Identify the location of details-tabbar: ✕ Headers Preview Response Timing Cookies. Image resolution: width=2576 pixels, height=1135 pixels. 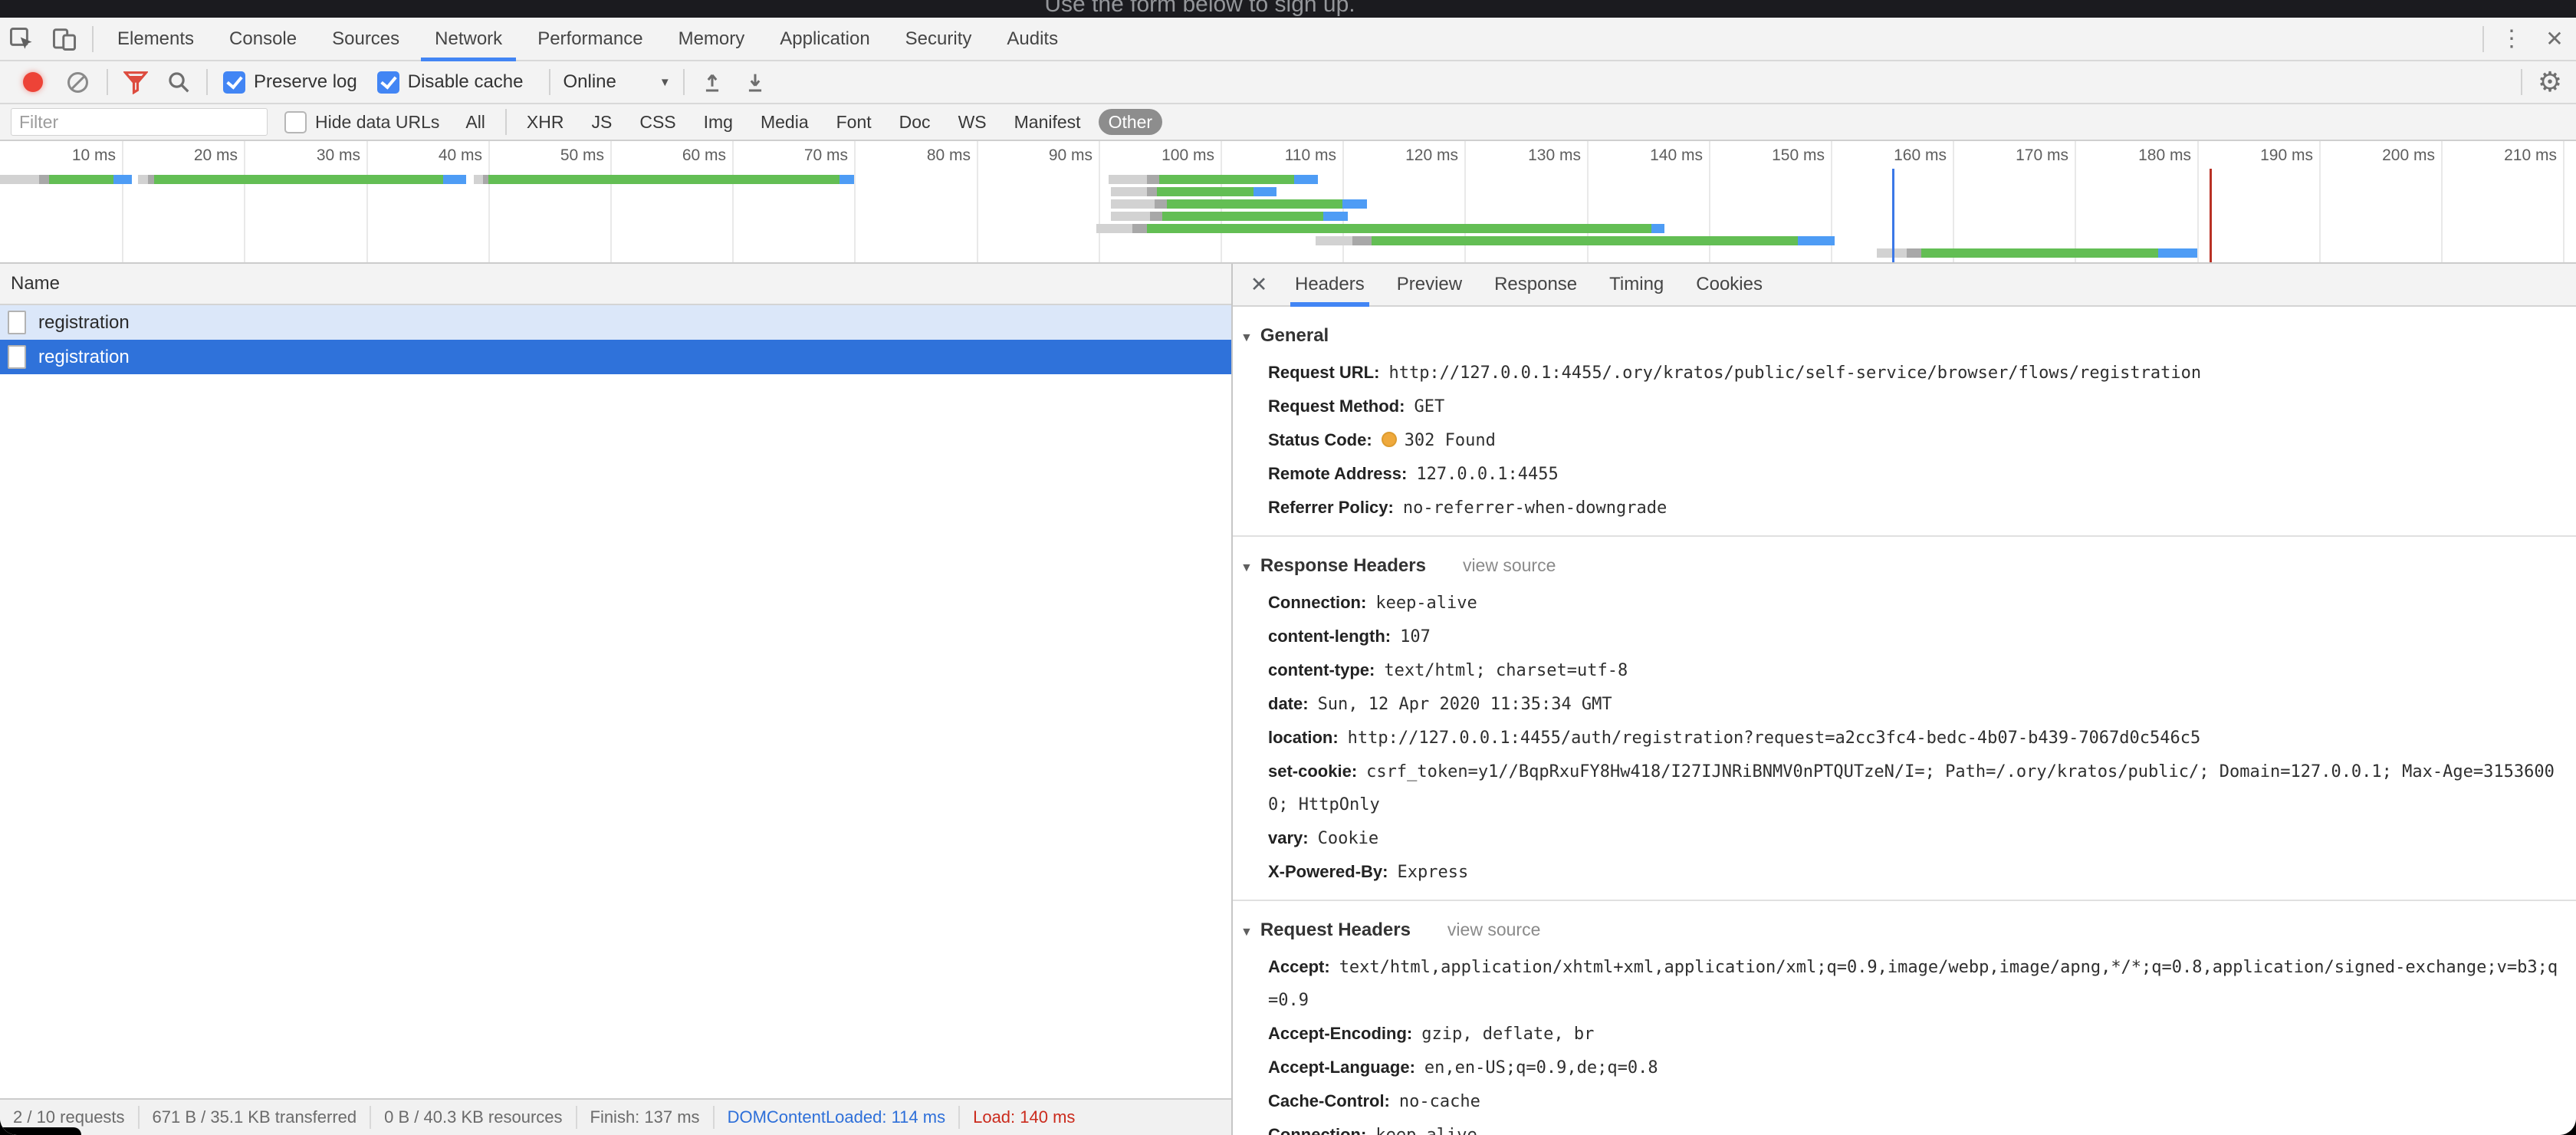
(1904, 285).